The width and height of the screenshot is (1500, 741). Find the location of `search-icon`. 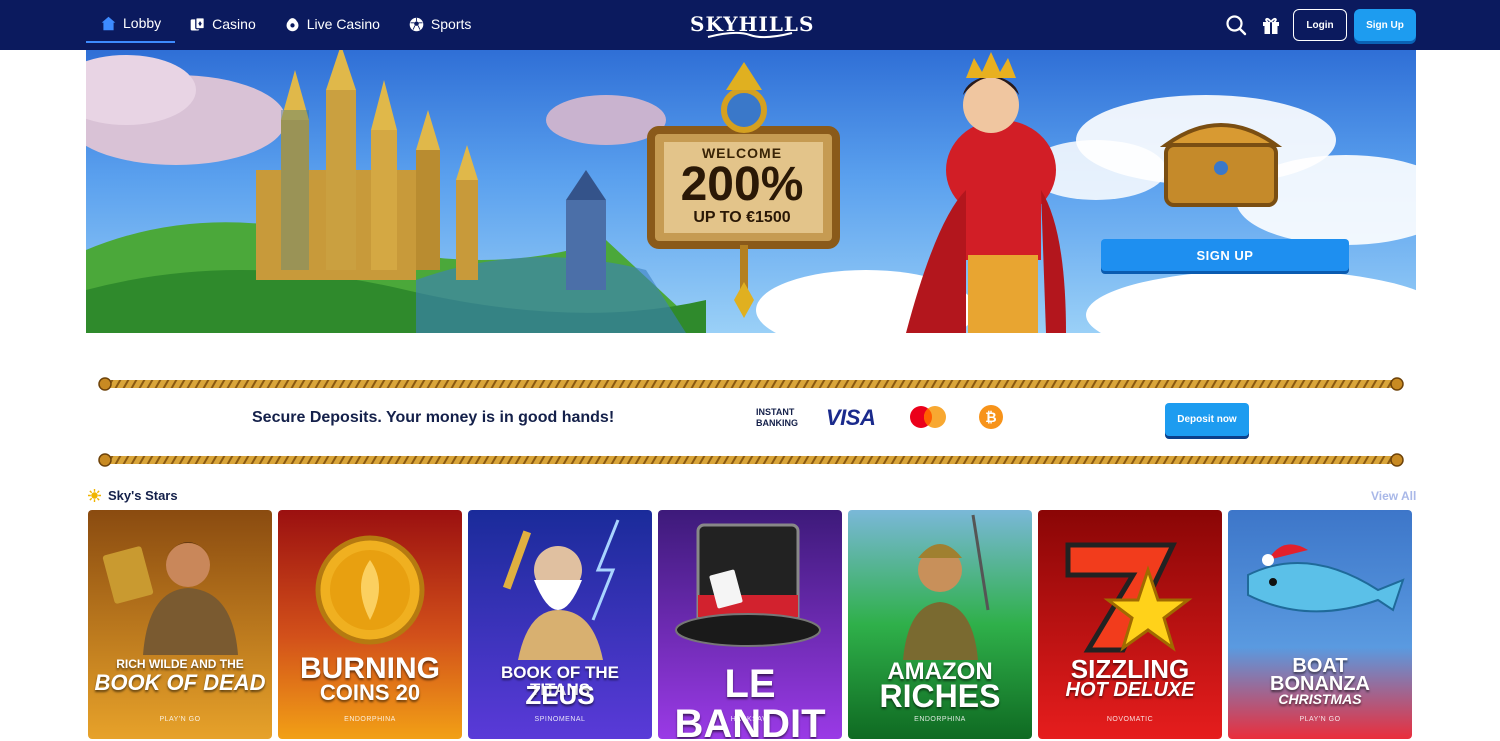

search-icon is located at coordinates (1236, 25).